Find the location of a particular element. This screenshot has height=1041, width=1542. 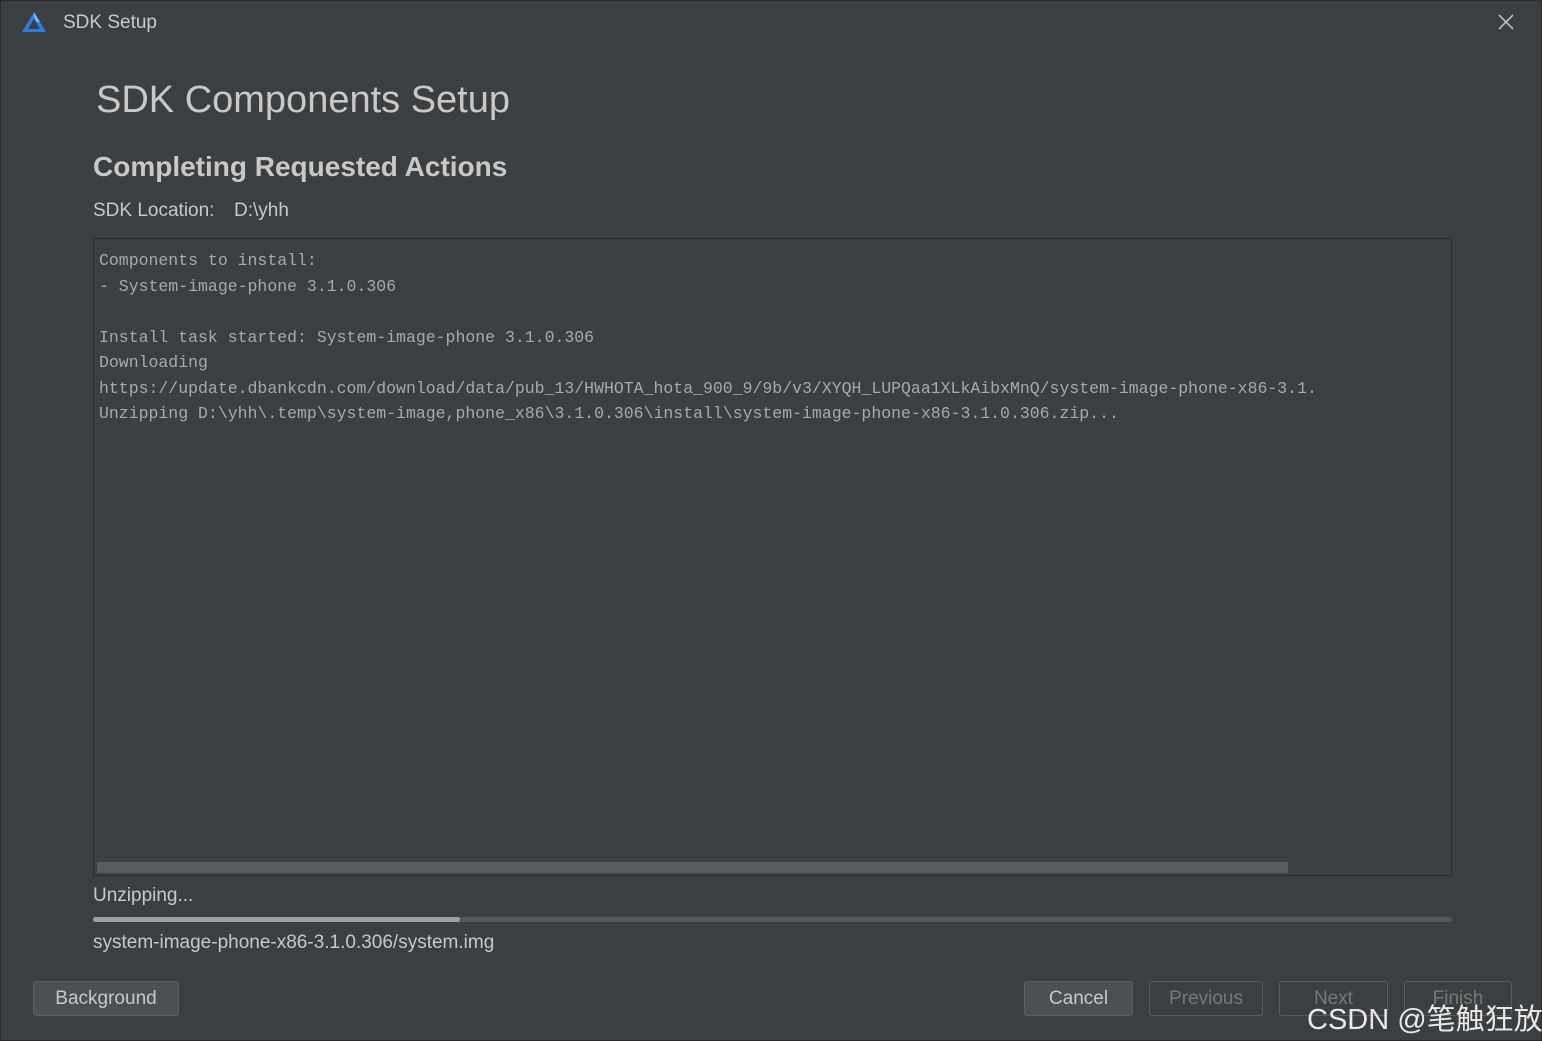

horizontal-scrollbar is located at coordinates (772, 867).